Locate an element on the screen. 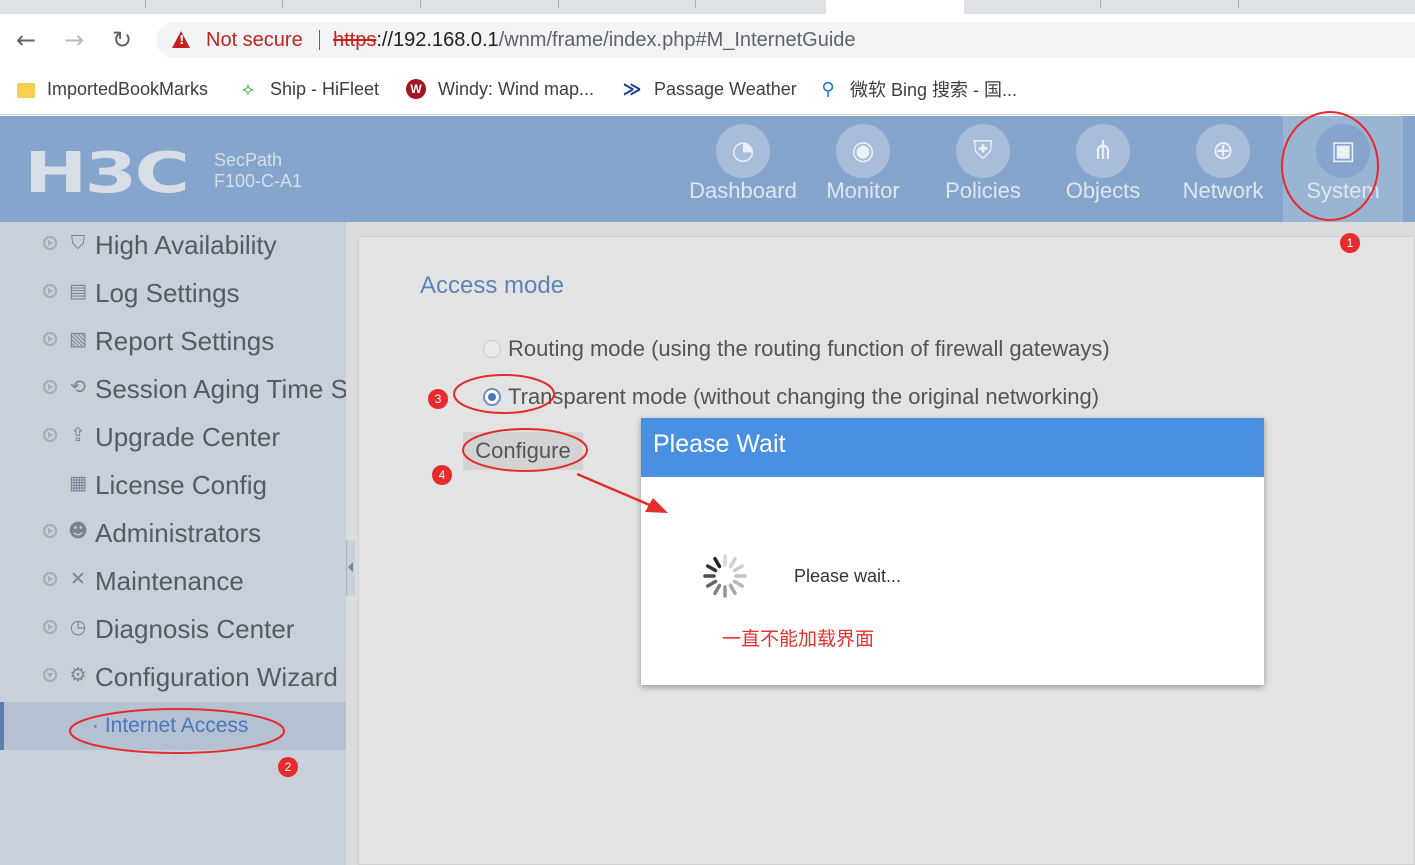  nav-label: Network is located at coordinates (1223, 190).